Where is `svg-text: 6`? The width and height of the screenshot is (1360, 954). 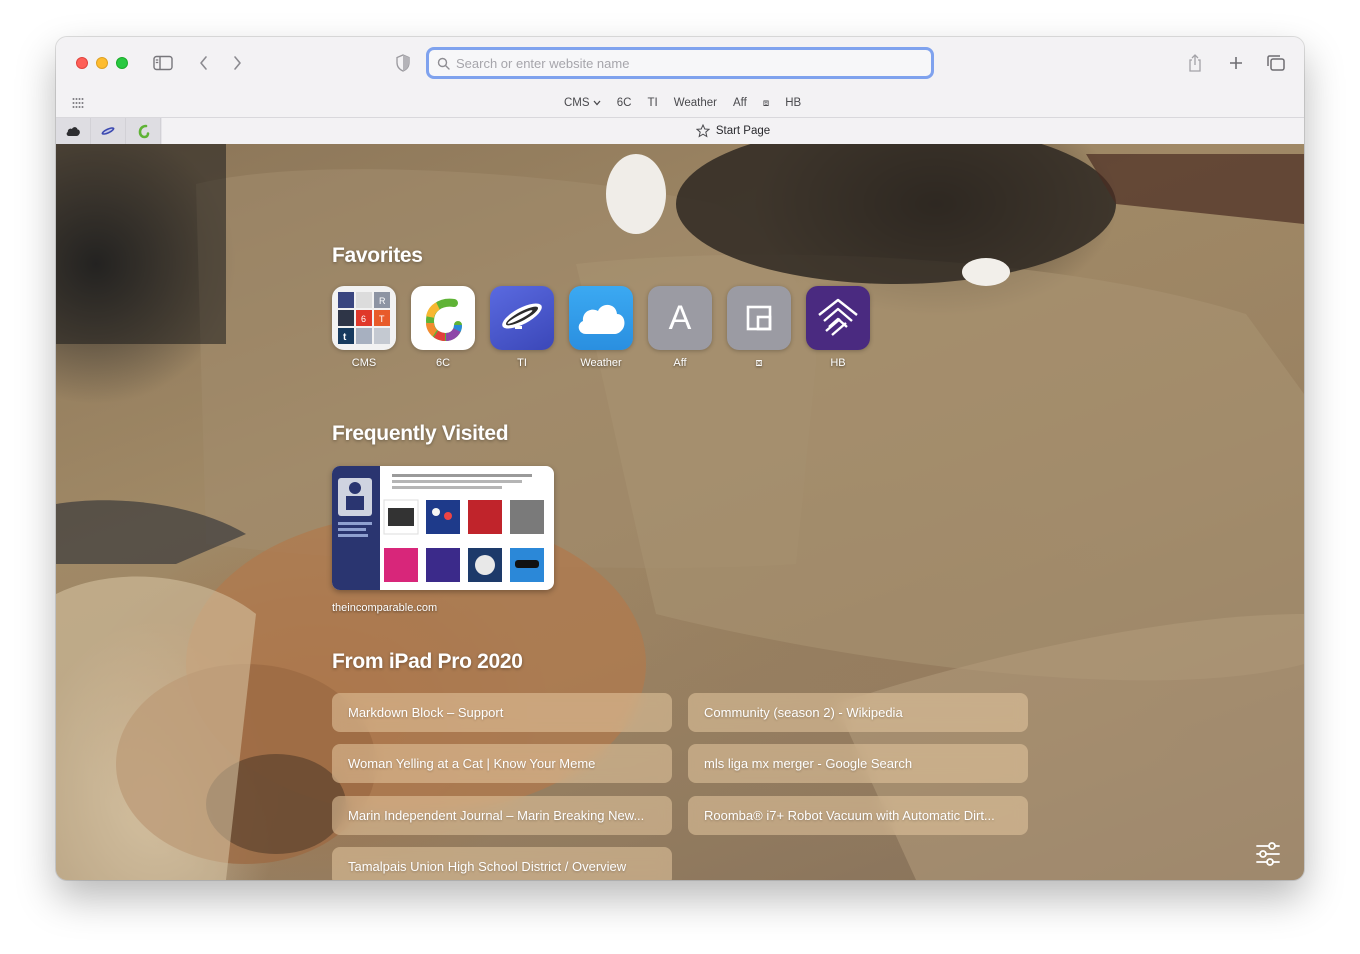 svg-text: 6 is located at coordinates (363, 319).